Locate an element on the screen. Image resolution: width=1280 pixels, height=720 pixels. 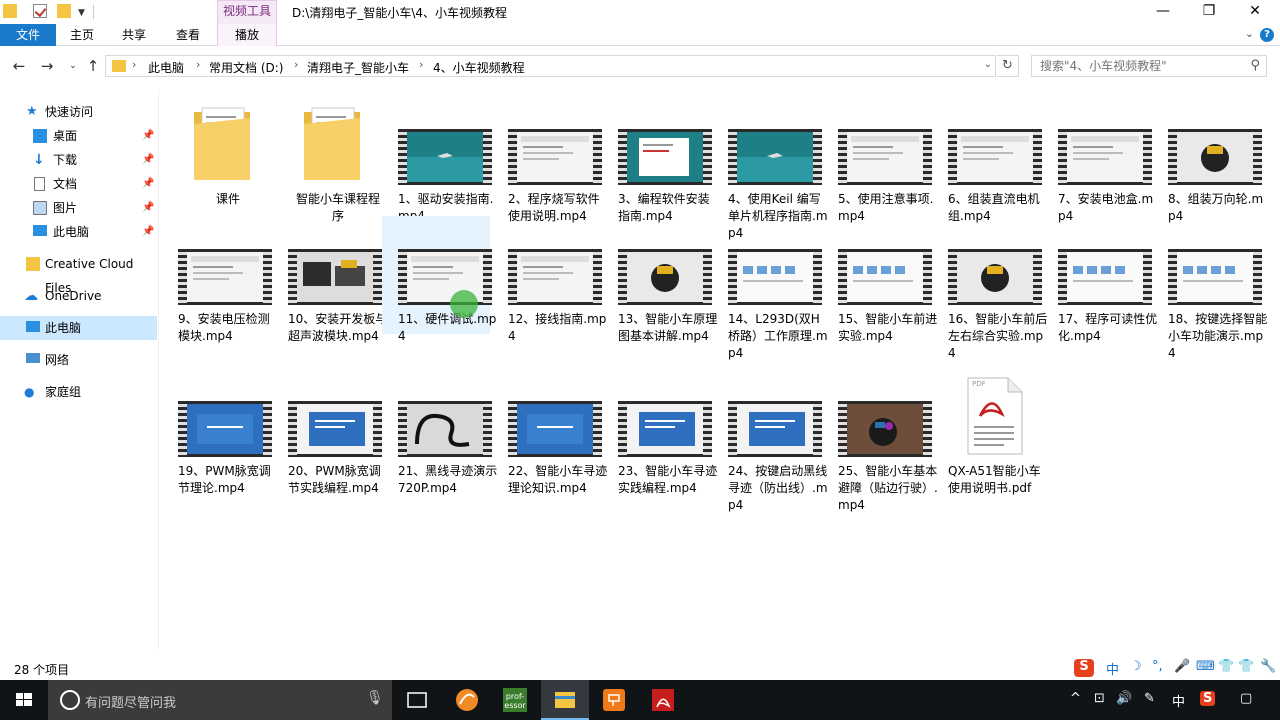
breadcrumb-smart-car: 清翔电子_智能小车 is located at coordinates (358, 67).